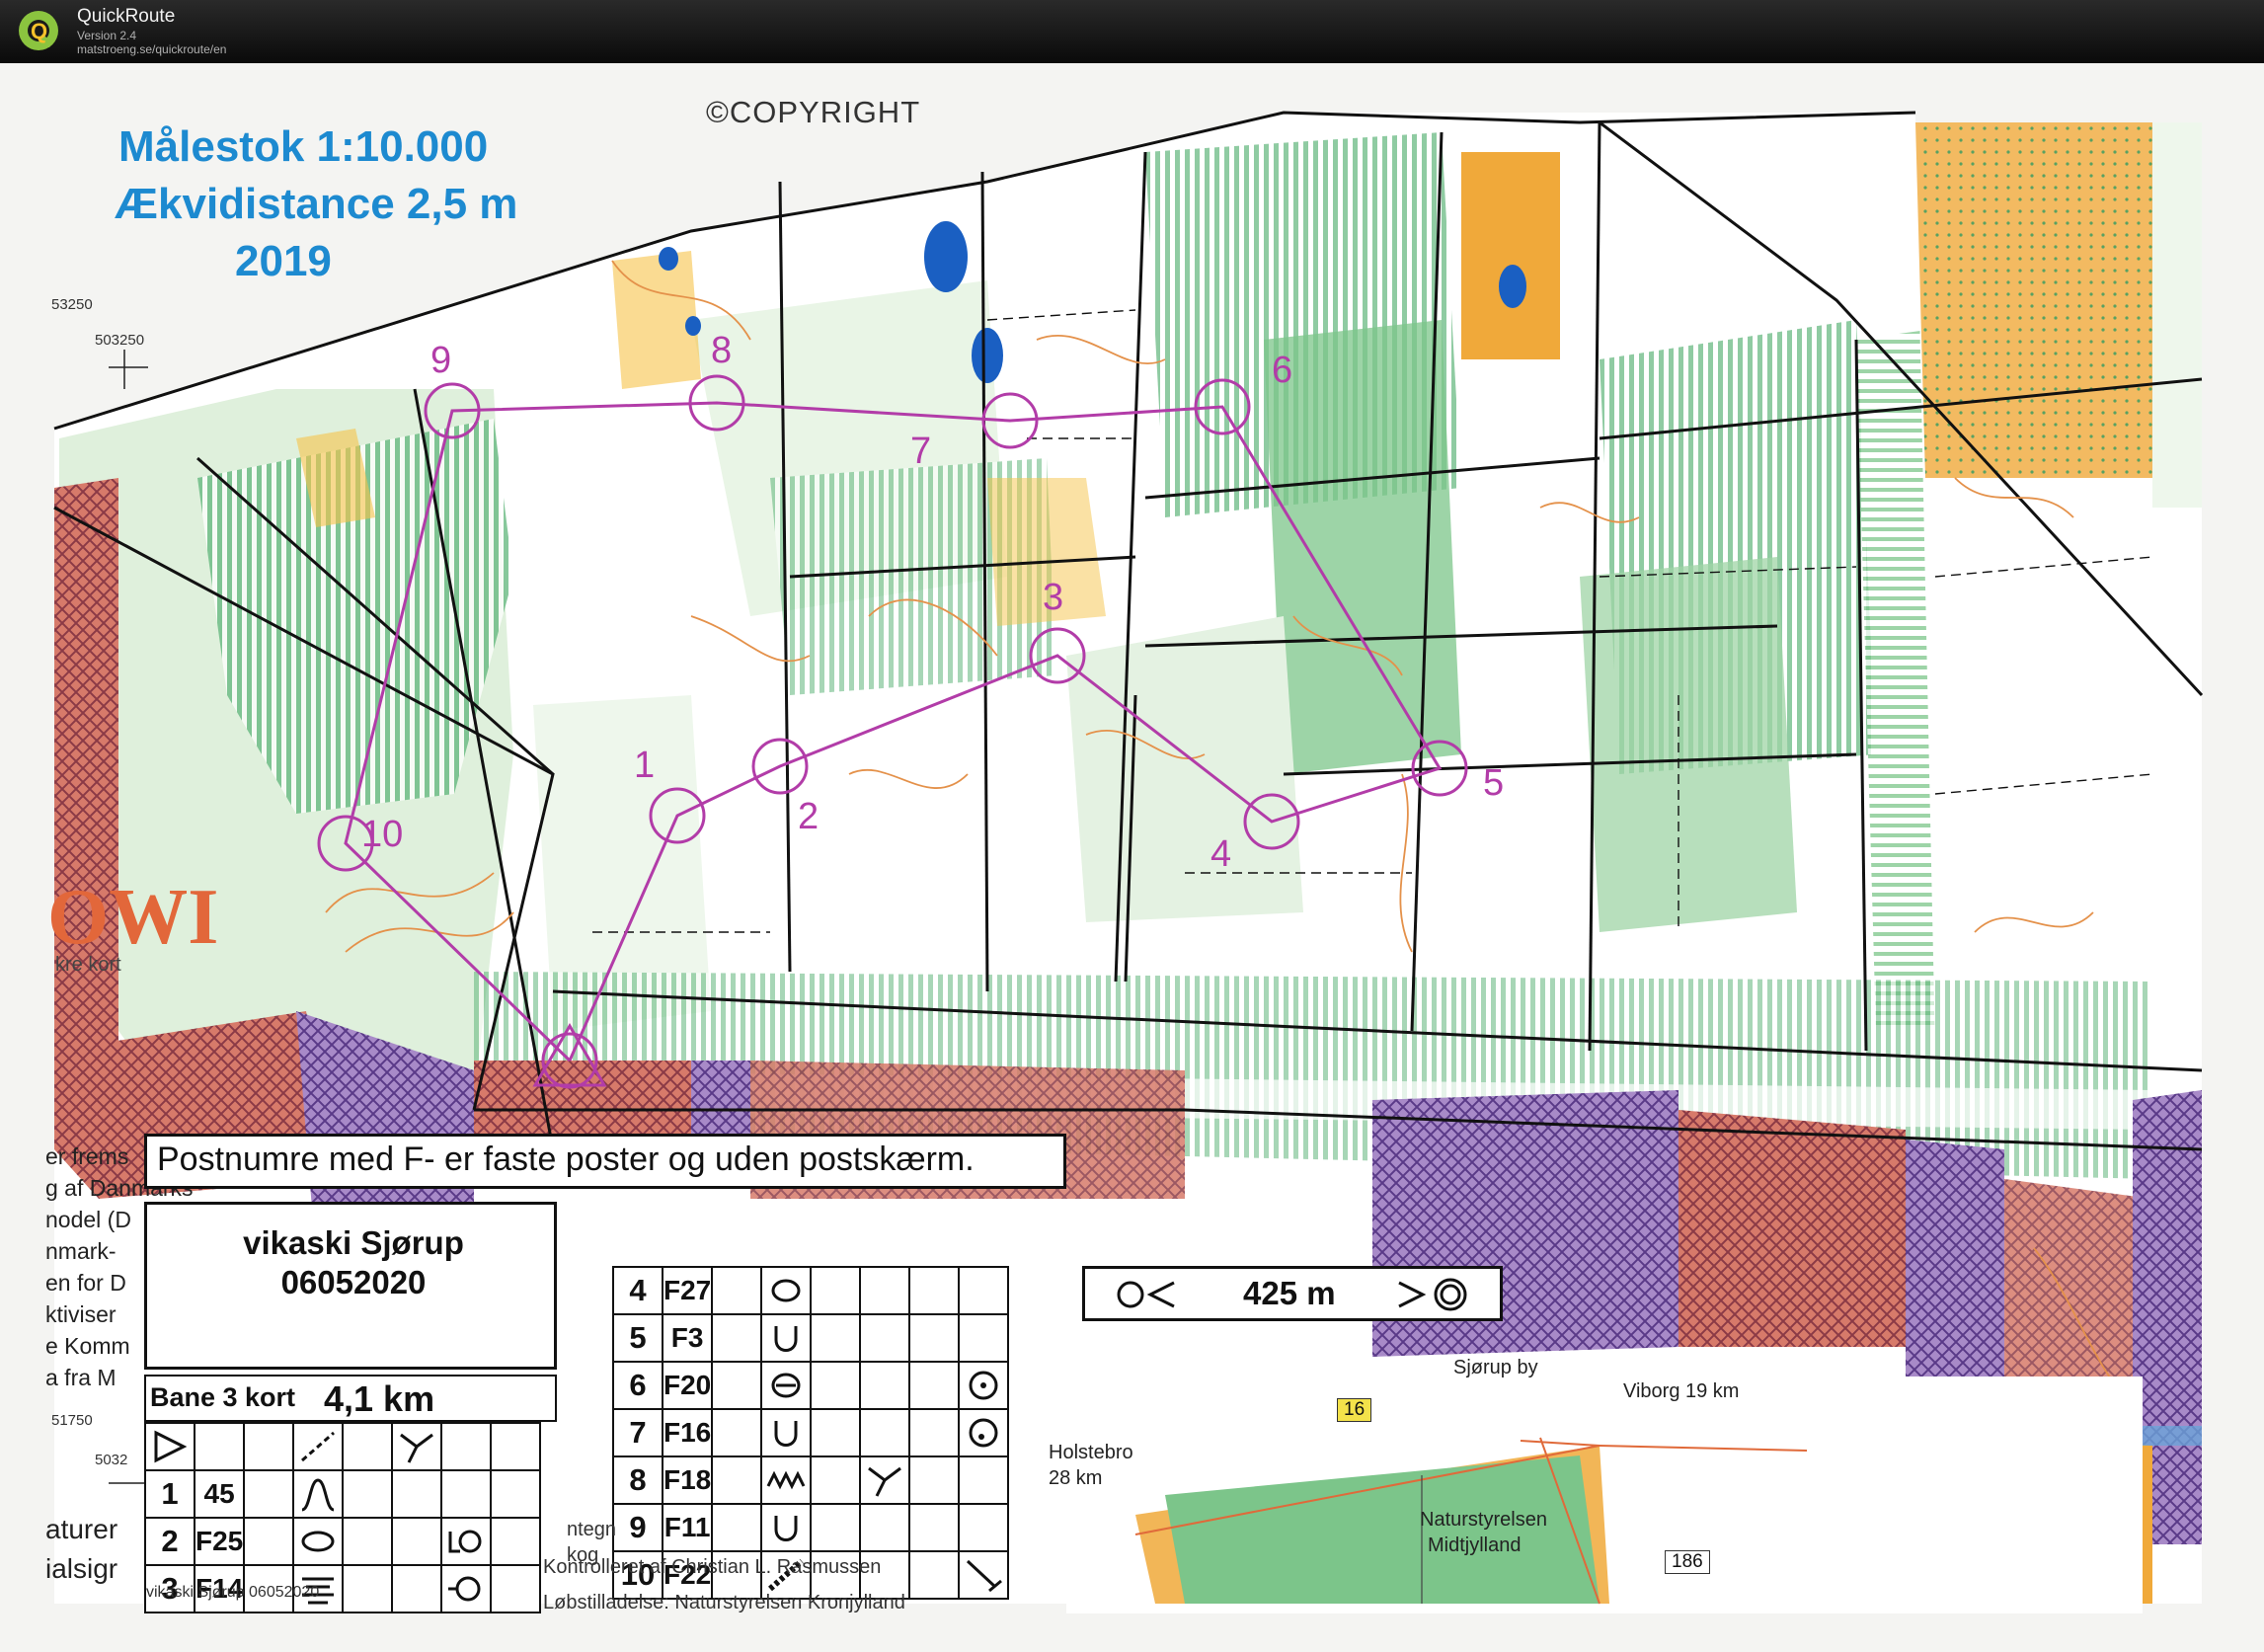  Describe the element at coordinates (814, 112) in the screenshot. I see `copyright-label: ©COPYRIGHT` at that location.